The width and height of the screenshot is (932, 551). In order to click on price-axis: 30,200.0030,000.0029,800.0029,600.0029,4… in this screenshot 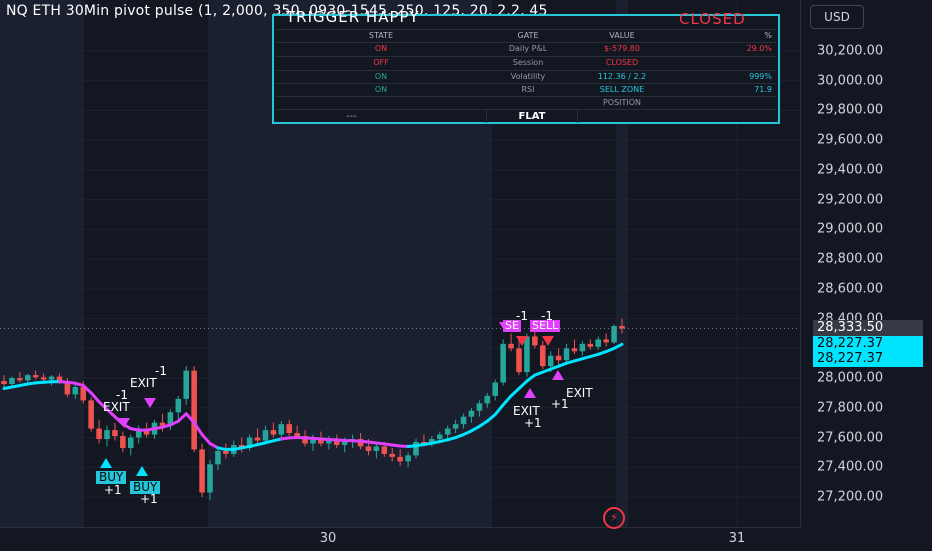, I will do `click(866, 263)`.